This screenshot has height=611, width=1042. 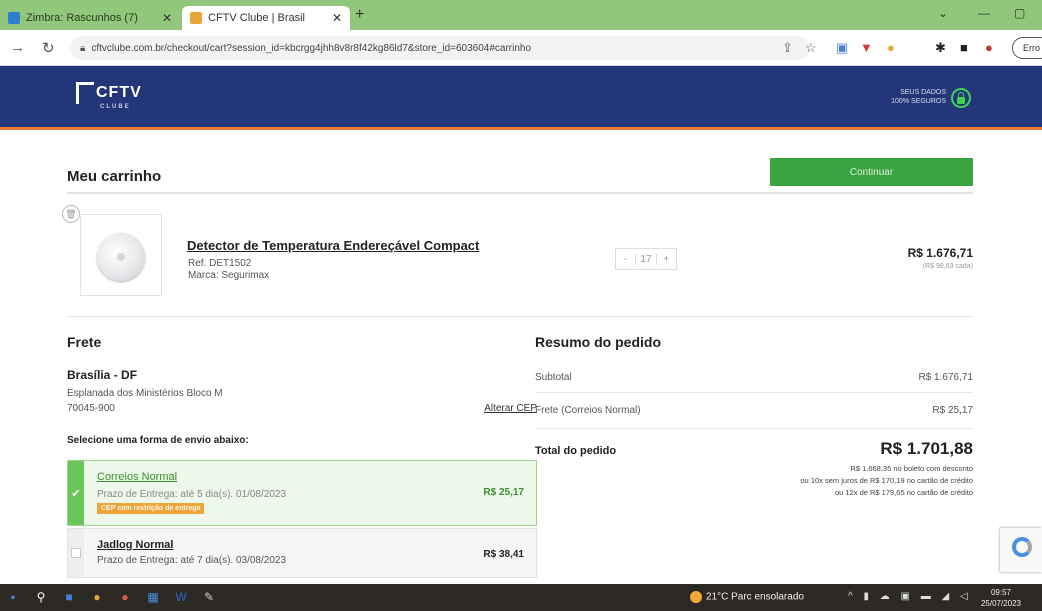 What do you see at coordinates (359, 15) in the screenshot?
I see `new-tab-button: +` at bounding box center [359, 15].